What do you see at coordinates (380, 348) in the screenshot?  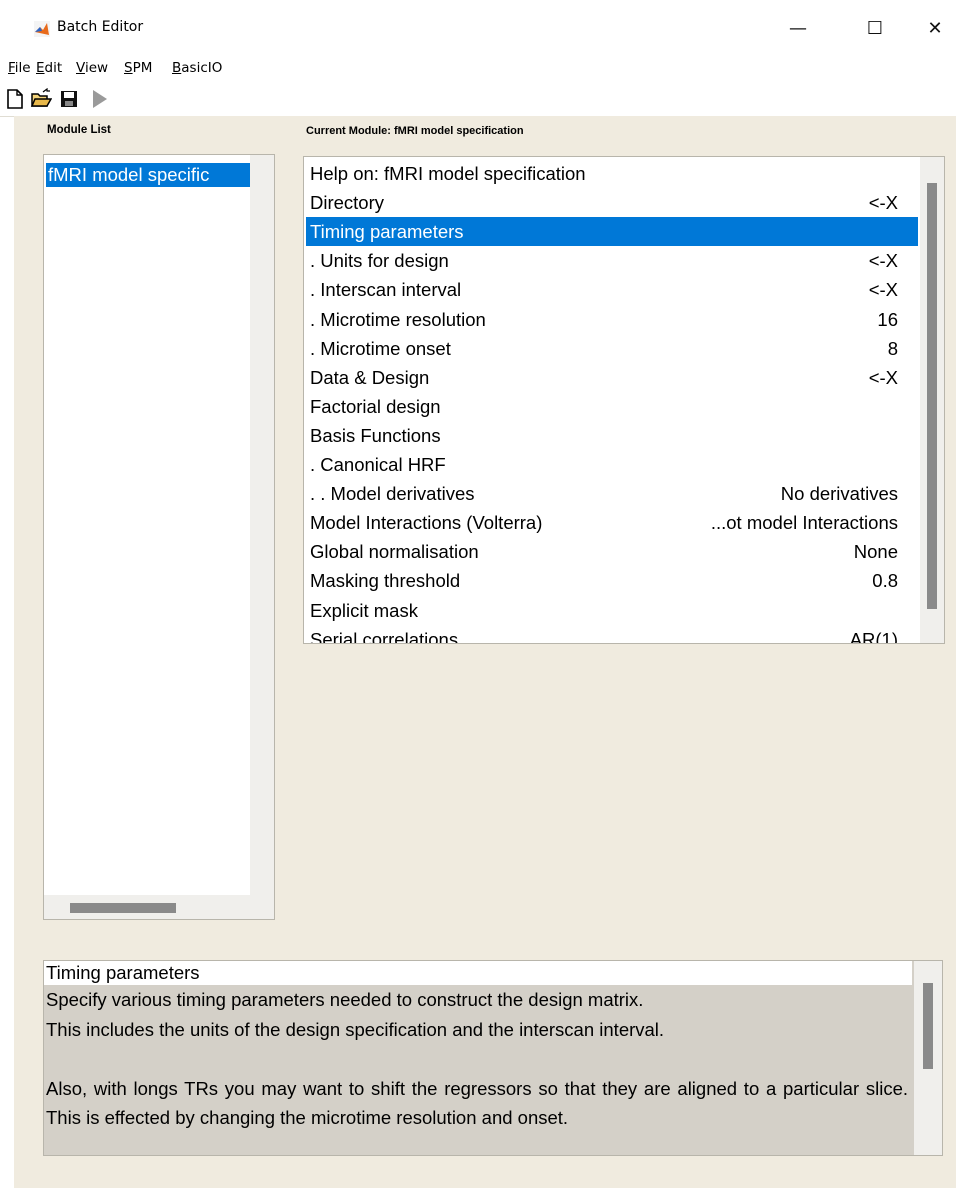 I see `row-label: . Microtime onset` at bounding box center [380, 348].